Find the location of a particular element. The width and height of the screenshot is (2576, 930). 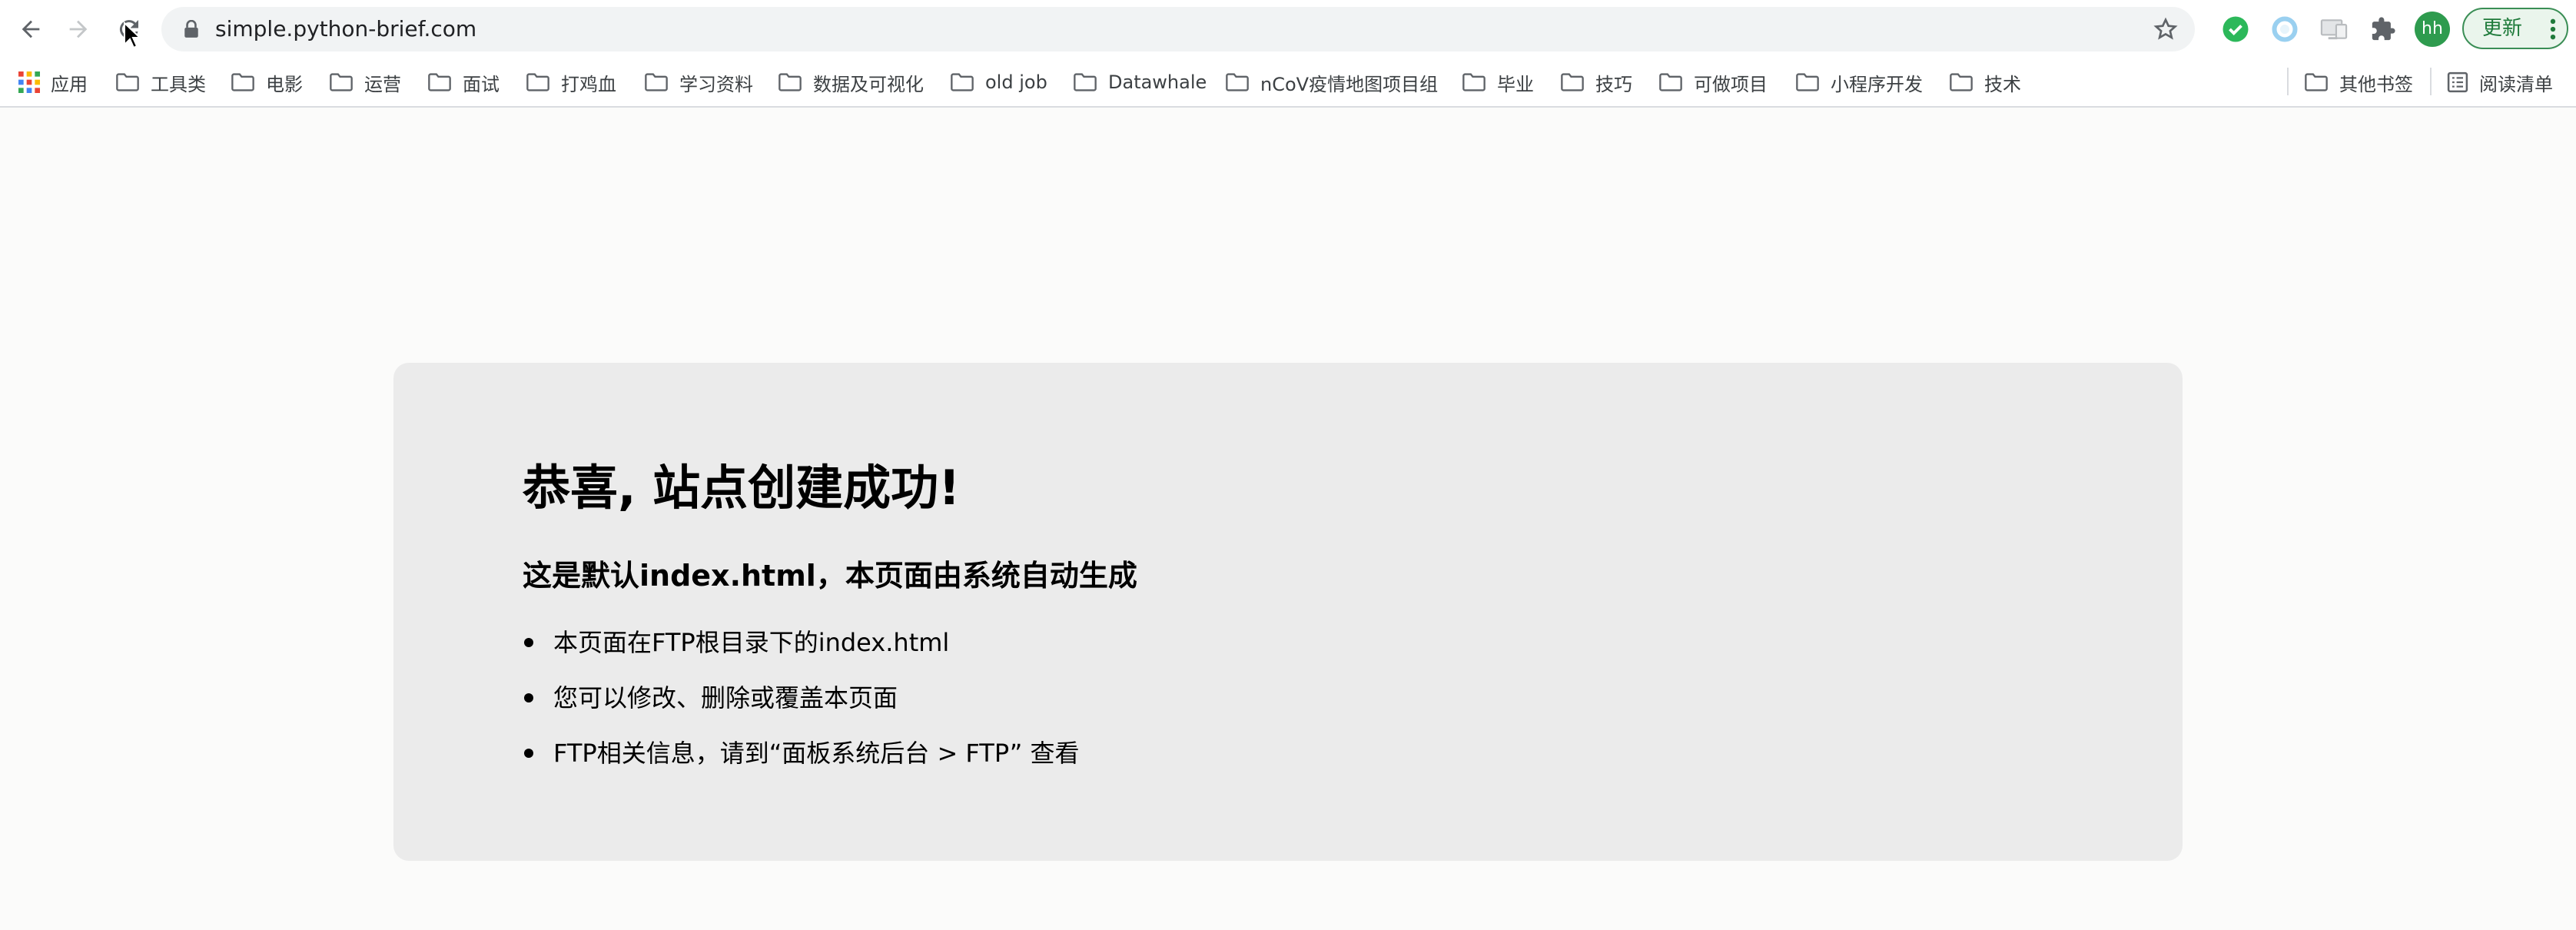

bookmark-folder: 技术 is located at coordinates (1985, 82).